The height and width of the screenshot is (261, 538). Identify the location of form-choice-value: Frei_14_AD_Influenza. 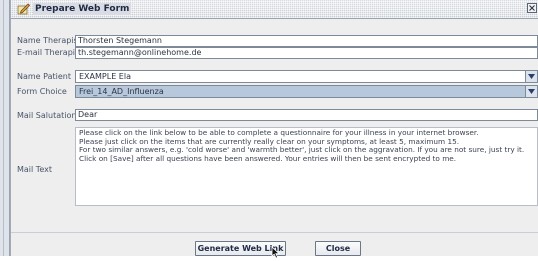
(121, 91).